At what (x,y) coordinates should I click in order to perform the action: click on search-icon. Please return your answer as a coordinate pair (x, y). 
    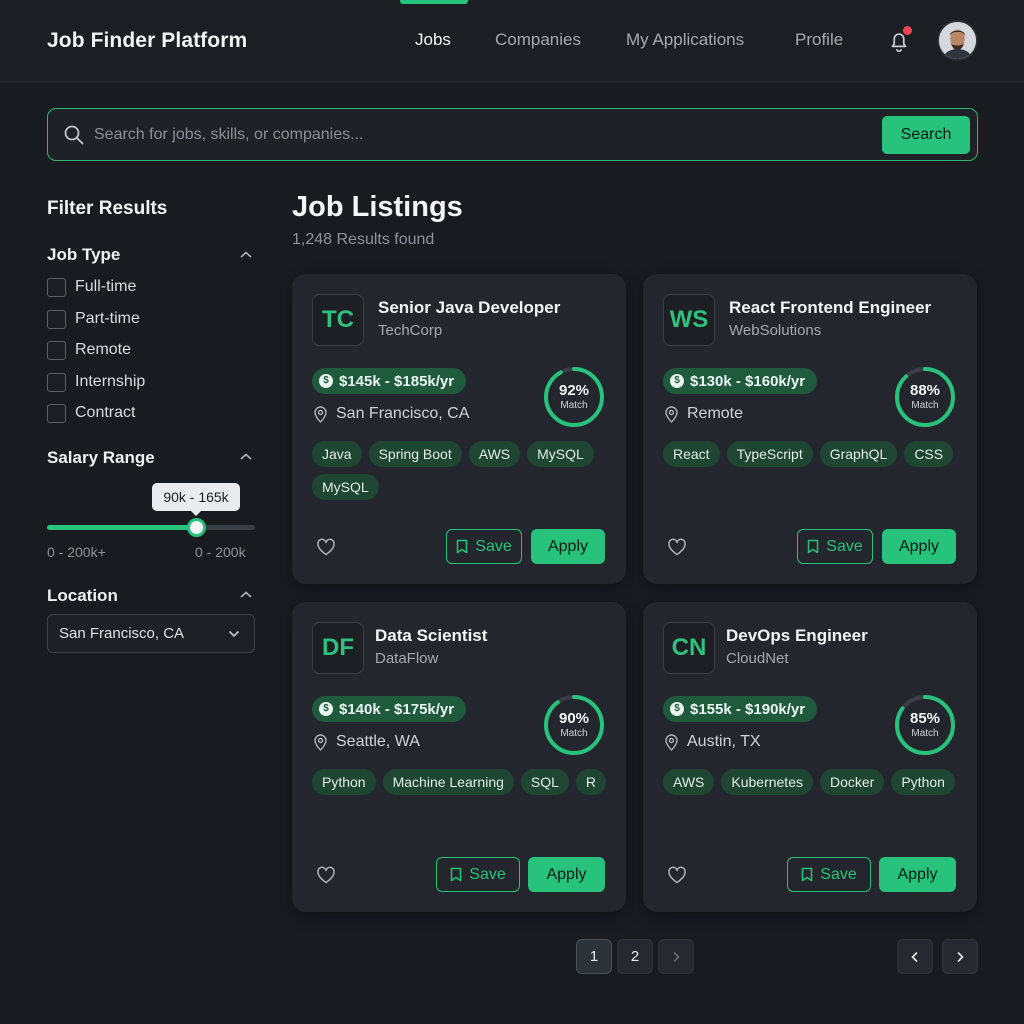
    Looking at the image, I should click on (74, 135).